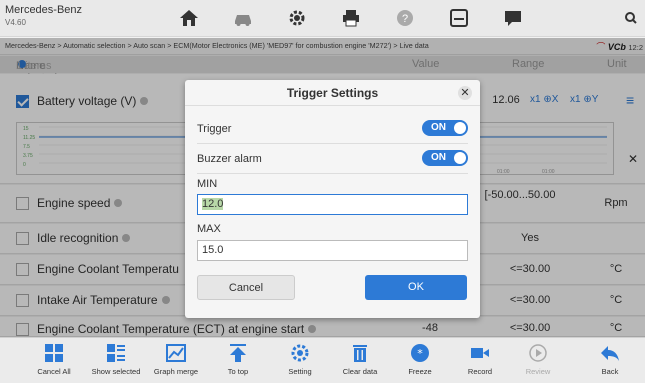 The width and height of the screenshot is (645, 383). What do you see at coordinates (189, 18) in the screenshot?
I see `home-icon` at bounding box center [189, 18].